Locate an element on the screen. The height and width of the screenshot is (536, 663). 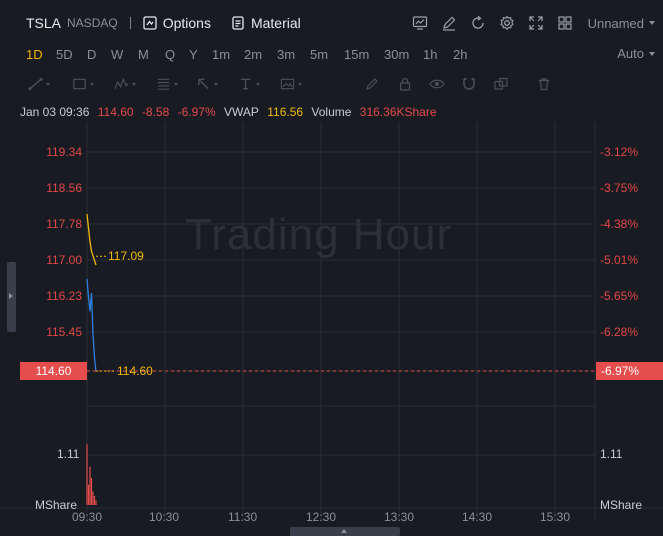
price-axis-left-tick: 115.45 is located at coordinates (64, 332).